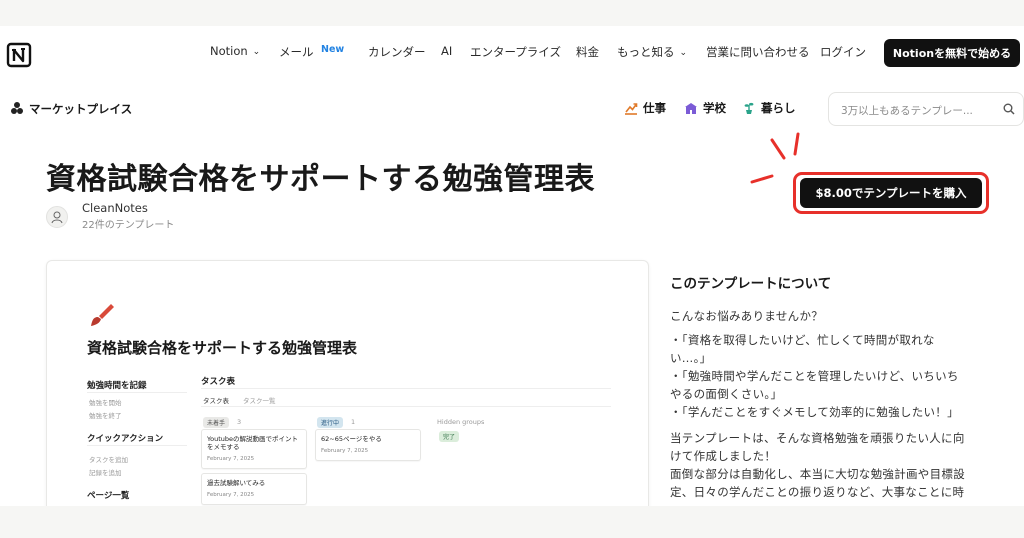  Describe the element at coordinates (80, 109) in the screenshot. I see `marketplace-link: マーケットプレイス` at that location.